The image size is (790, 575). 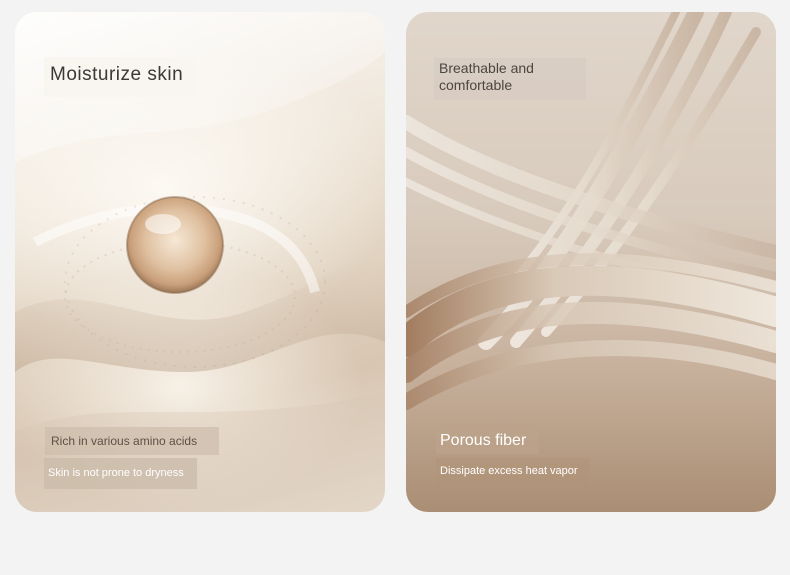 I want to click on card-caption: Dissipate excess heat vapor, so click(x=509, y=471).